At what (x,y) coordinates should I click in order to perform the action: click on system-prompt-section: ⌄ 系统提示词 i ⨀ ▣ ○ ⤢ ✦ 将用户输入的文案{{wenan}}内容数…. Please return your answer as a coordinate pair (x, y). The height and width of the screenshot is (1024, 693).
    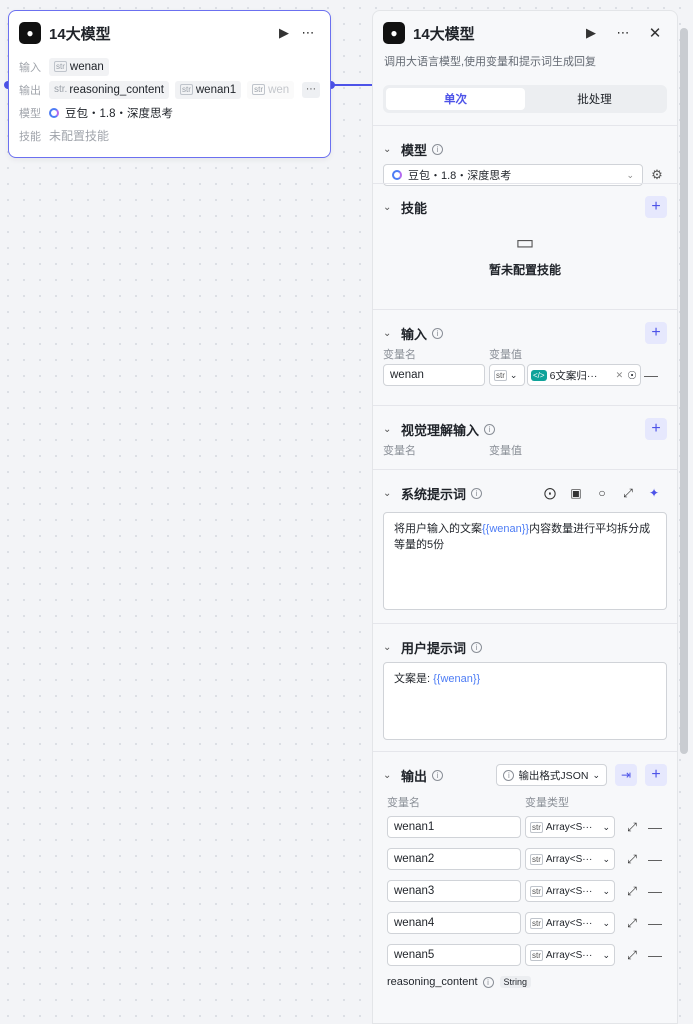
    Looking at the image, I should click on (525, 546).